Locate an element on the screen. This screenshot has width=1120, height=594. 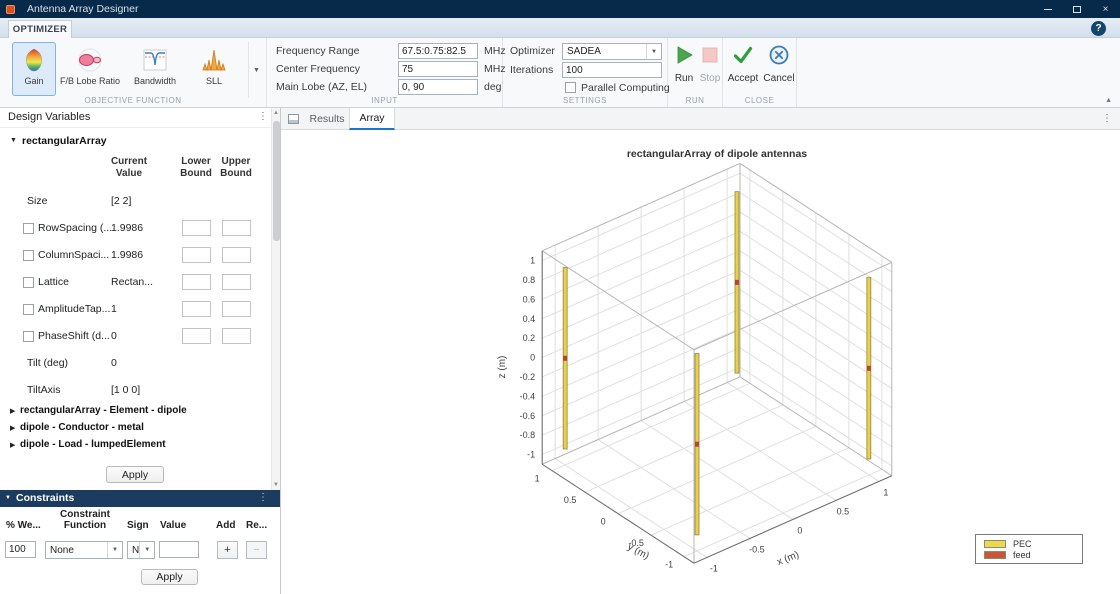
cancel-button: Cancel is located at coordinates (779, 64).